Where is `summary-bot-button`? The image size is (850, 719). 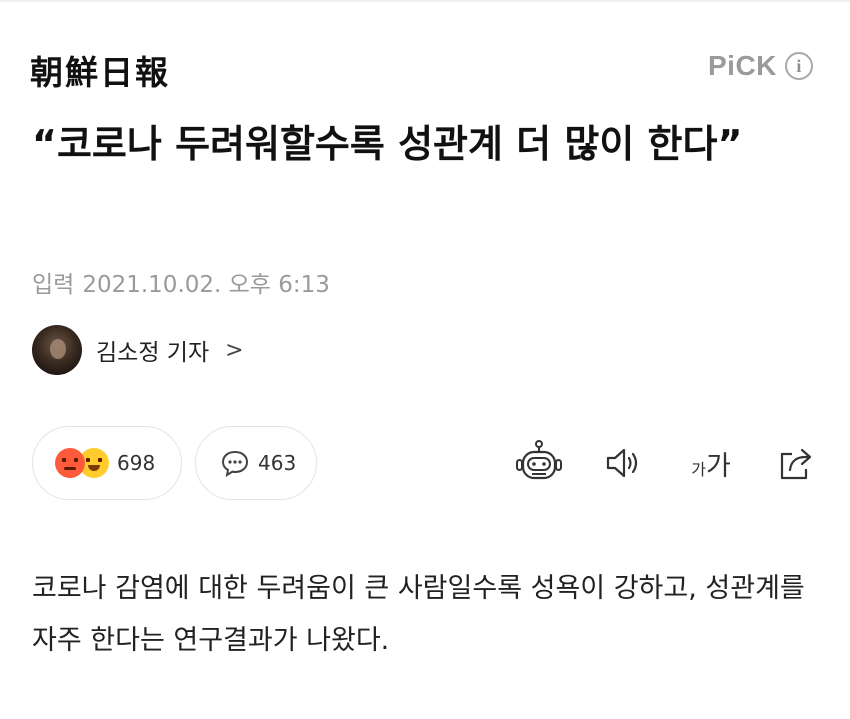
summary-bot-button is located at coordinates (539, 463).